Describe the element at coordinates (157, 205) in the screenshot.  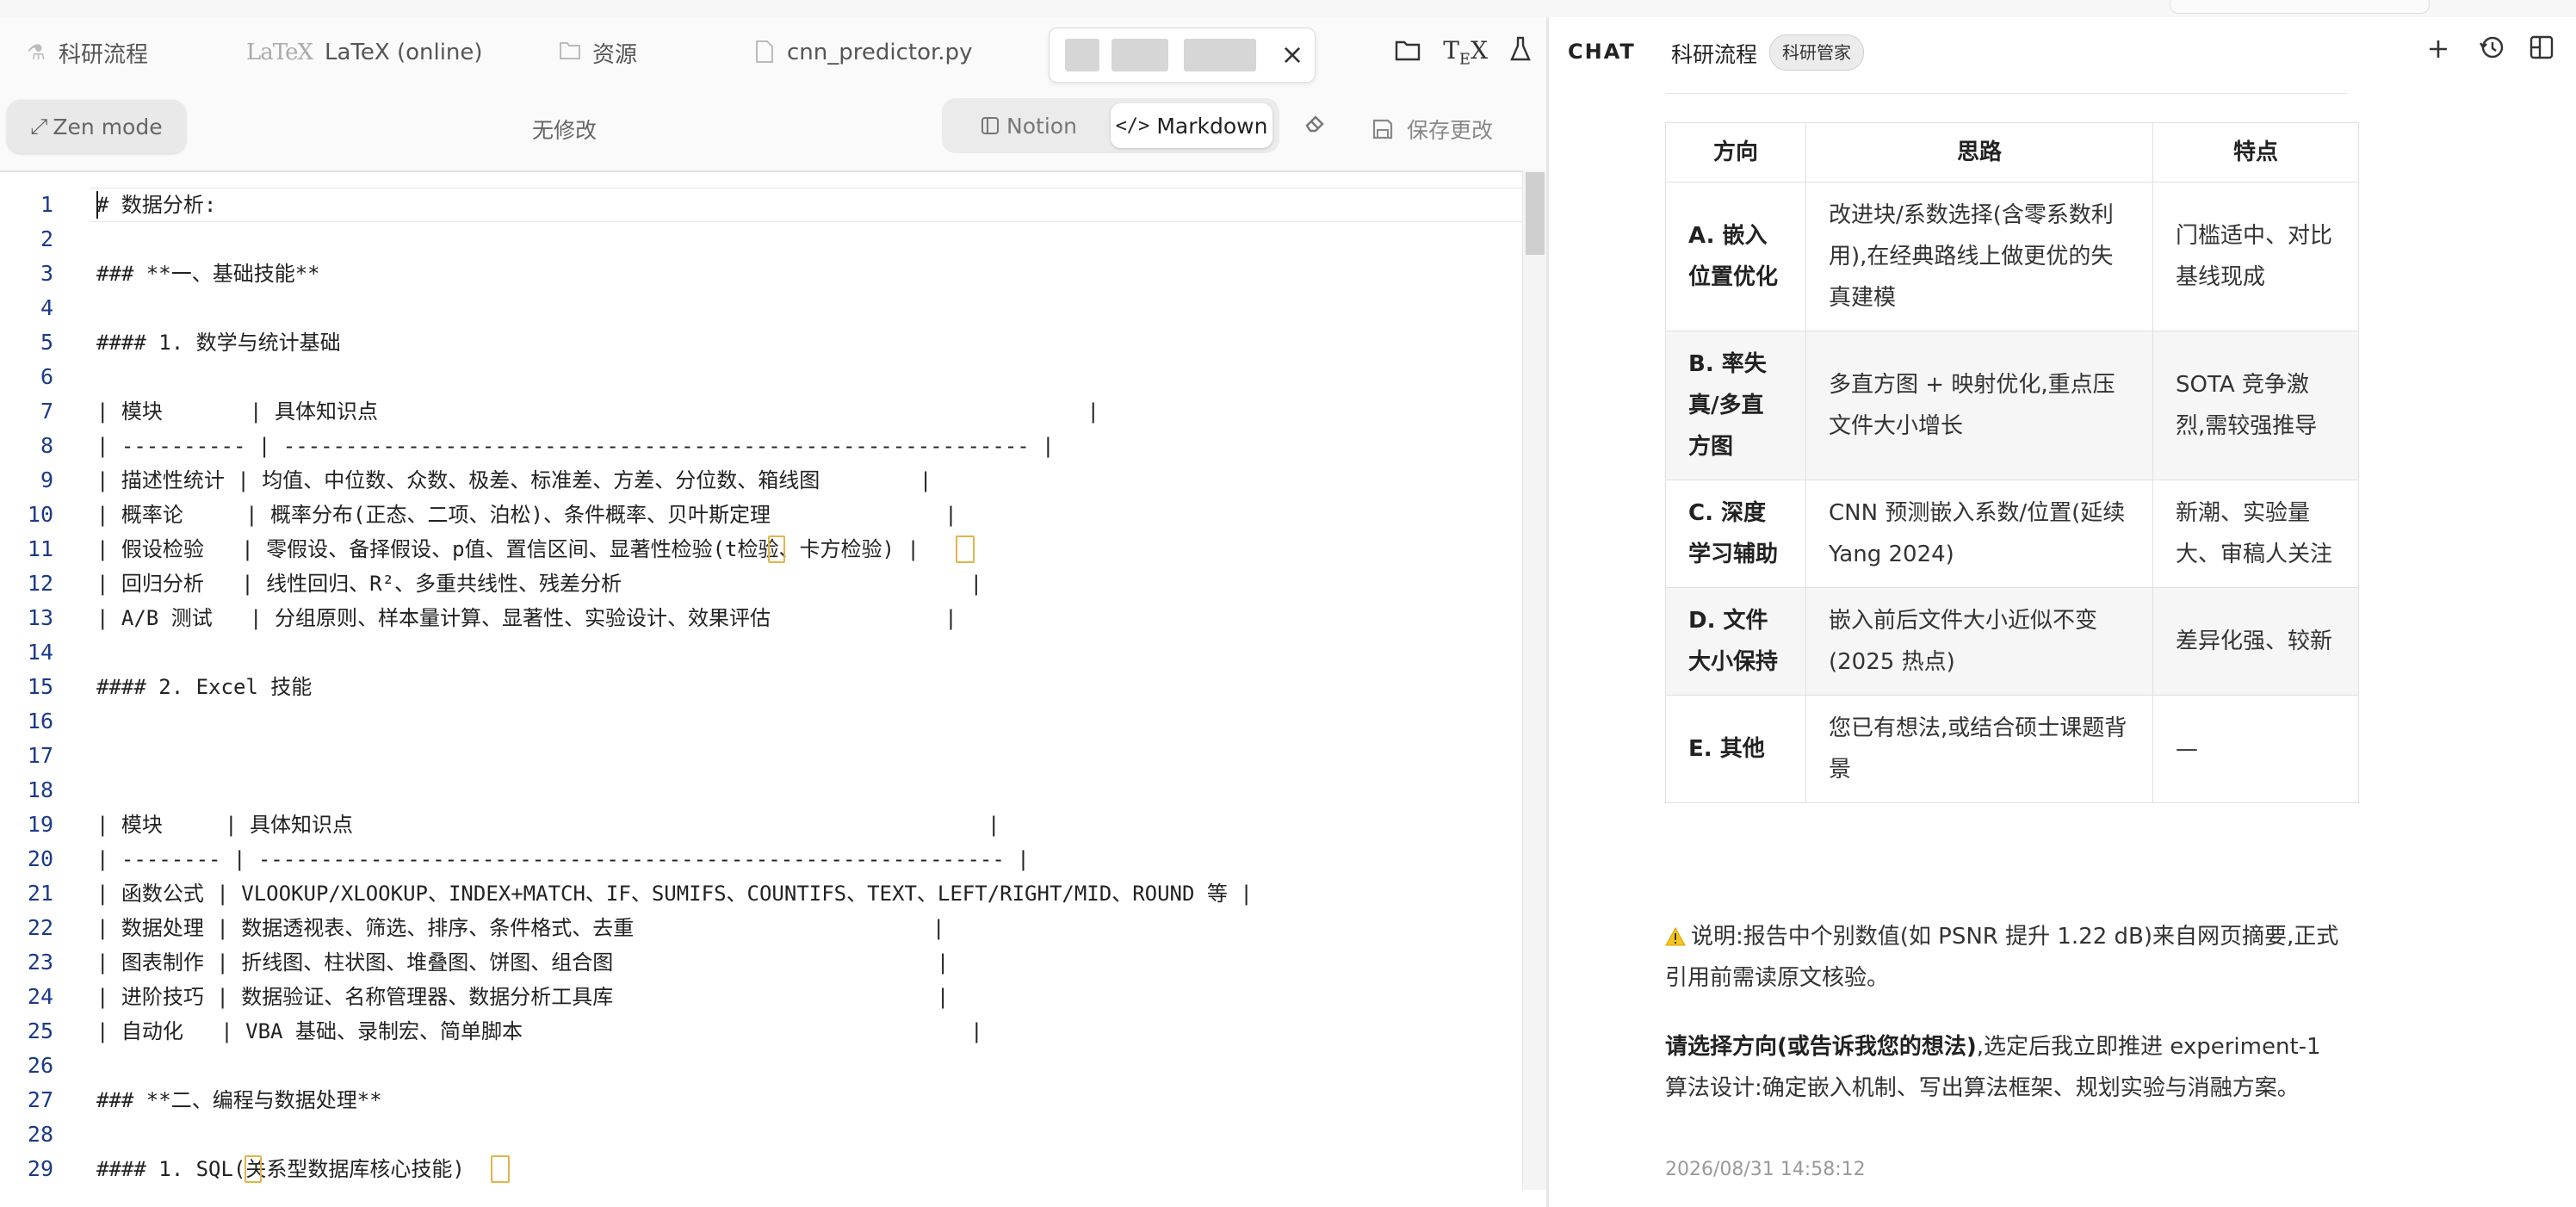
I see `line-text: # 数据分析:` at that location.